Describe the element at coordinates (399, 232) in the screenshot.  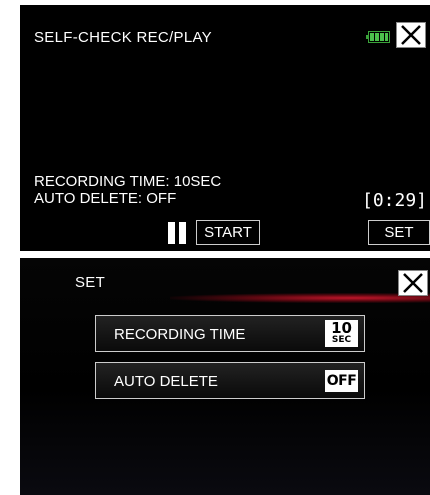
I see `set-button: SET` at that location.